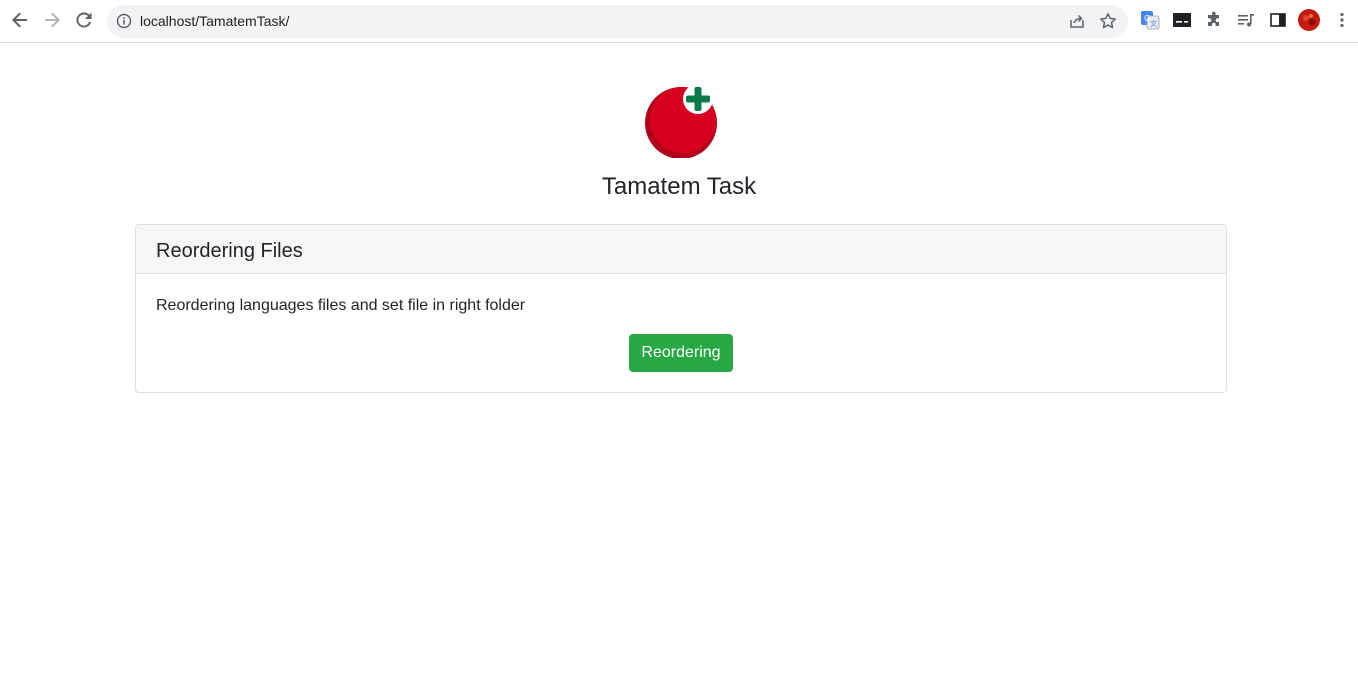 The image size is (1358, 694). What do you see at coordinates (1182, 20) in the screenshot?
I see `terminal-extension-icon` at bounding box center [1182, 20].